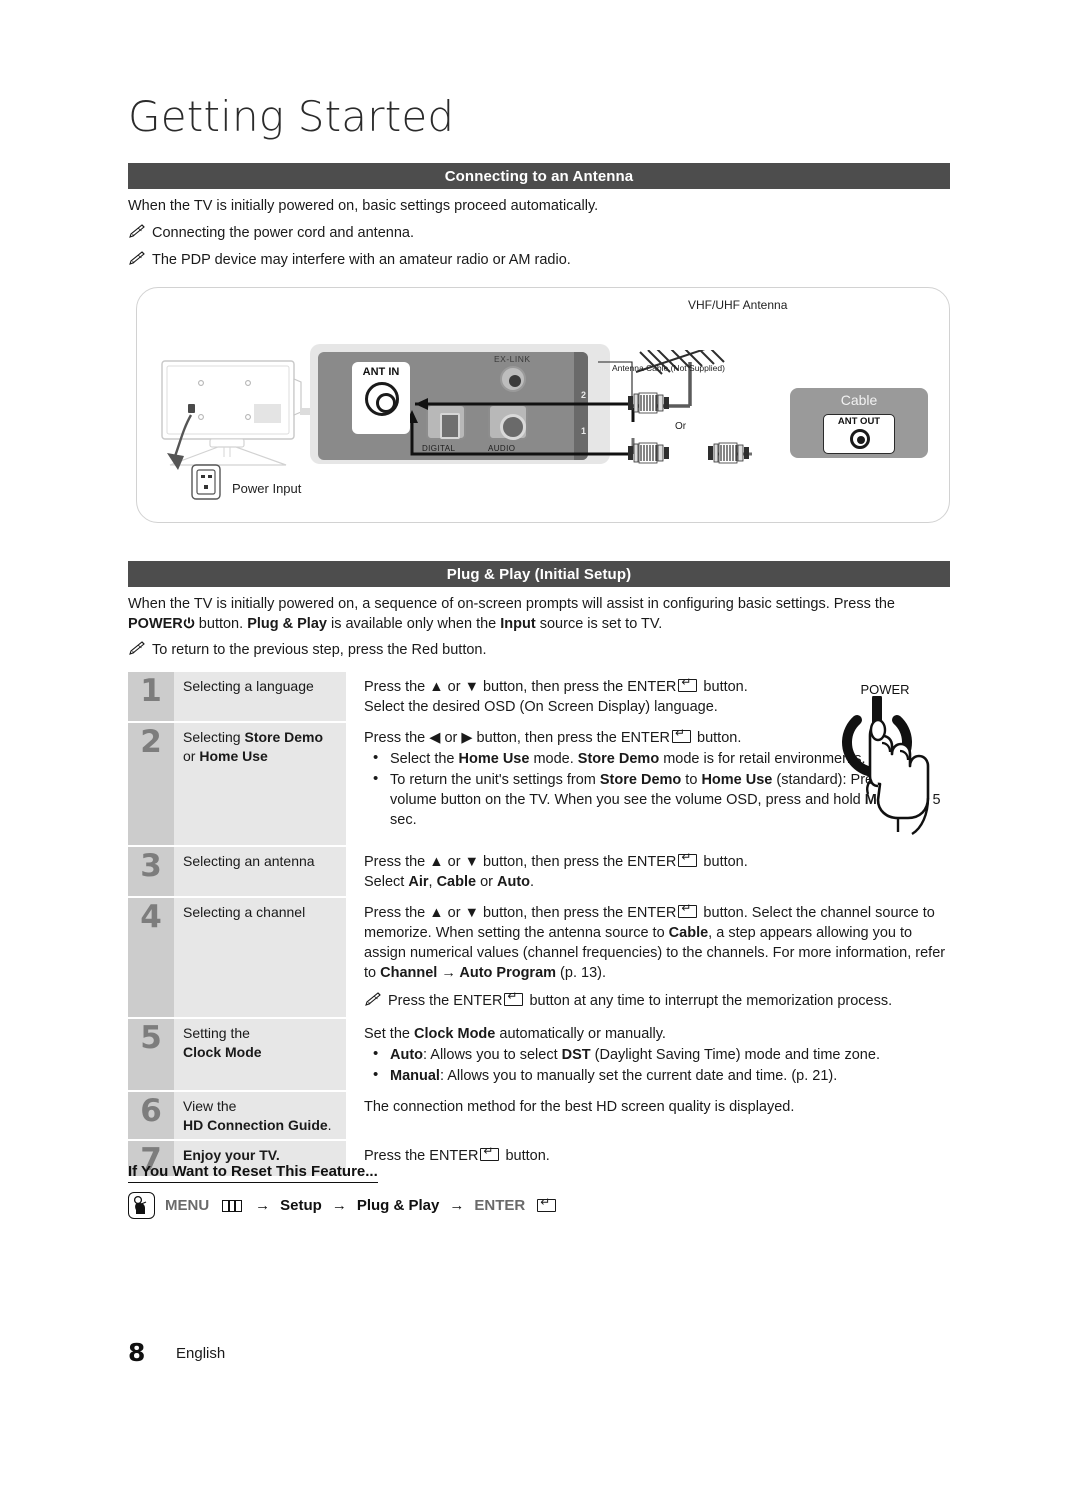 The image size is (1080, 1494). Describe the element at coordinates (244, 912) in the screenshot. I see `step-label-text: Selecting a channel` at that location.